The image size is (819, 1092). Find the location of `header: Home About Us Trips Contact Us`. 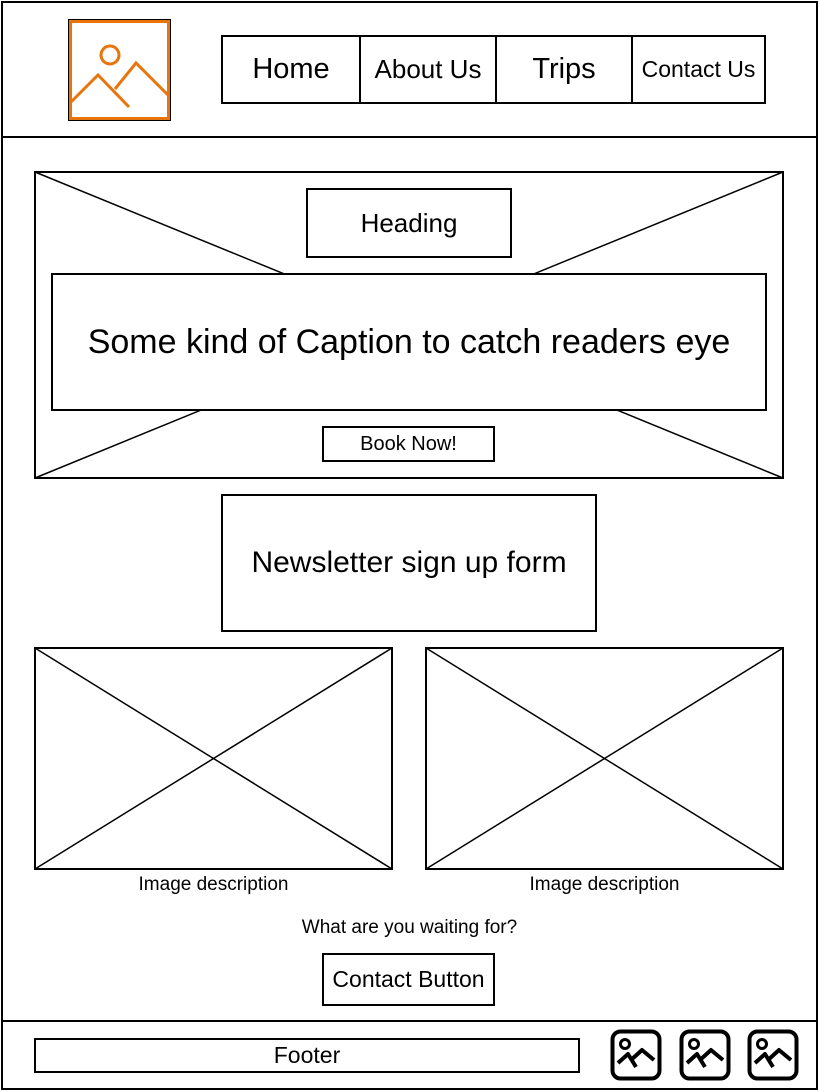

header: Home About Us Trips Contact Us is located at coordinates (409, 69).